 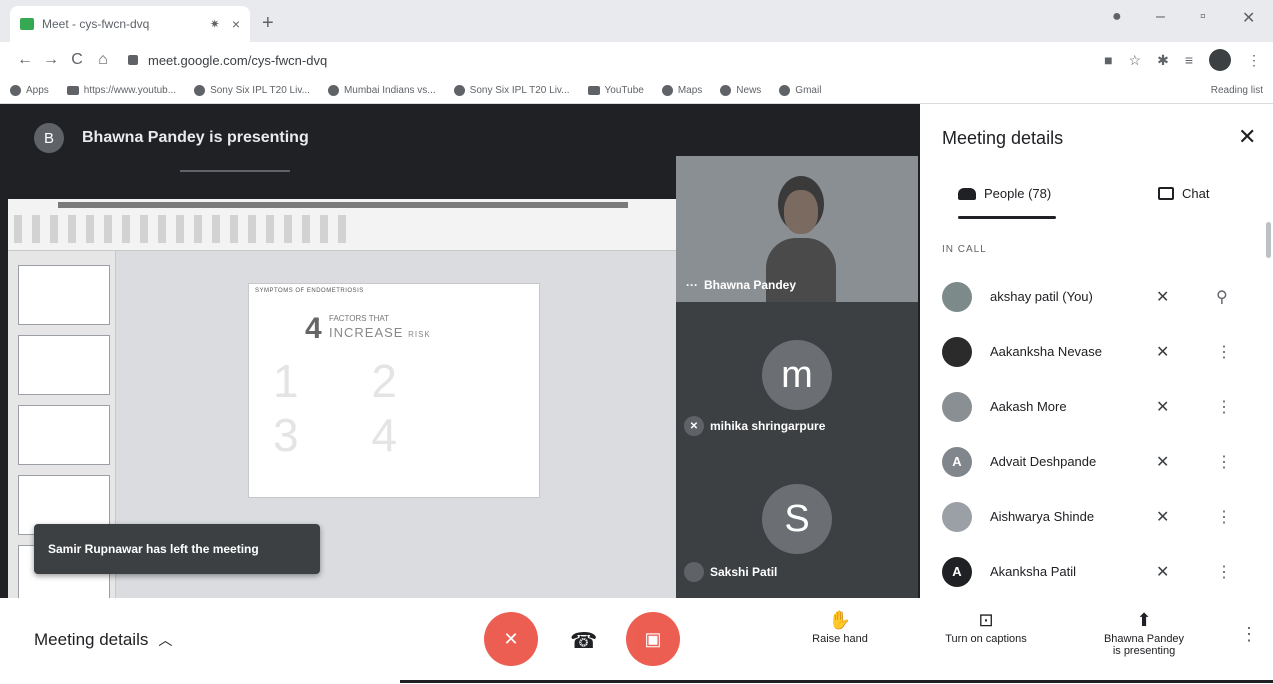 What do you see at coordinates (957, 461) in the screenshot?
I see `participant-avatar: A` at bounding box center [957, 461].